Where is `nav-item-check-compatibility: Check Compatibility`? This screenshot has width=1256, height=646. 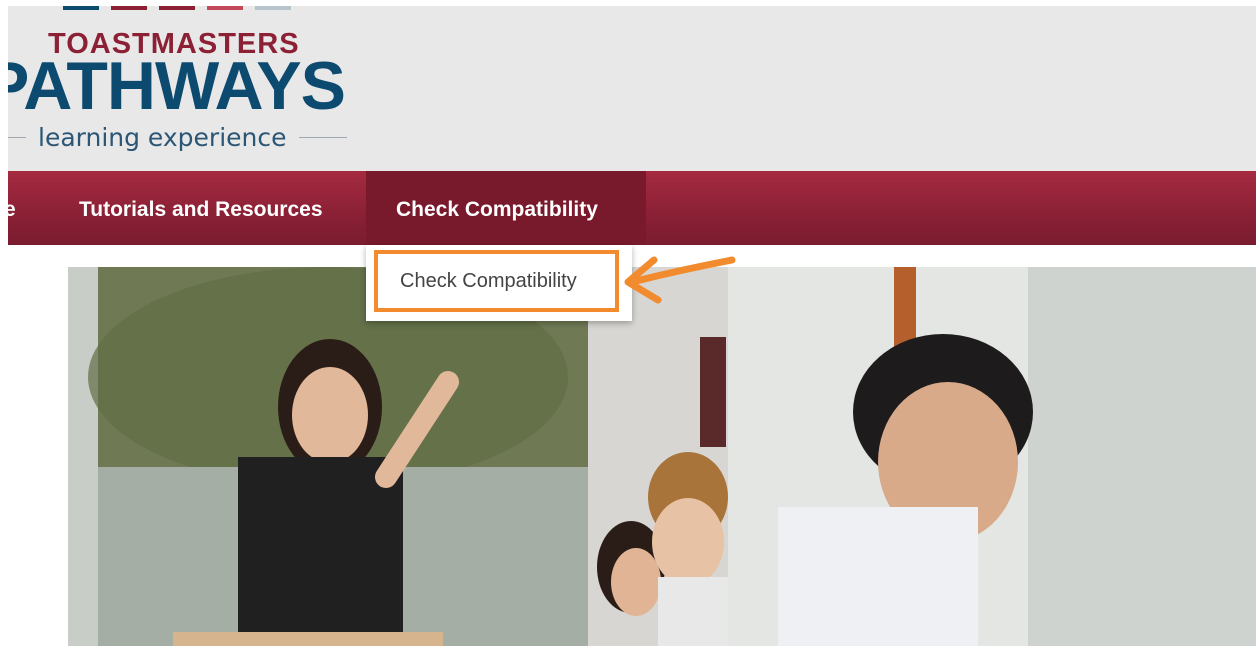
nav-item-check-compatibility: Check Compatibility is located at coordinates (506, 208).